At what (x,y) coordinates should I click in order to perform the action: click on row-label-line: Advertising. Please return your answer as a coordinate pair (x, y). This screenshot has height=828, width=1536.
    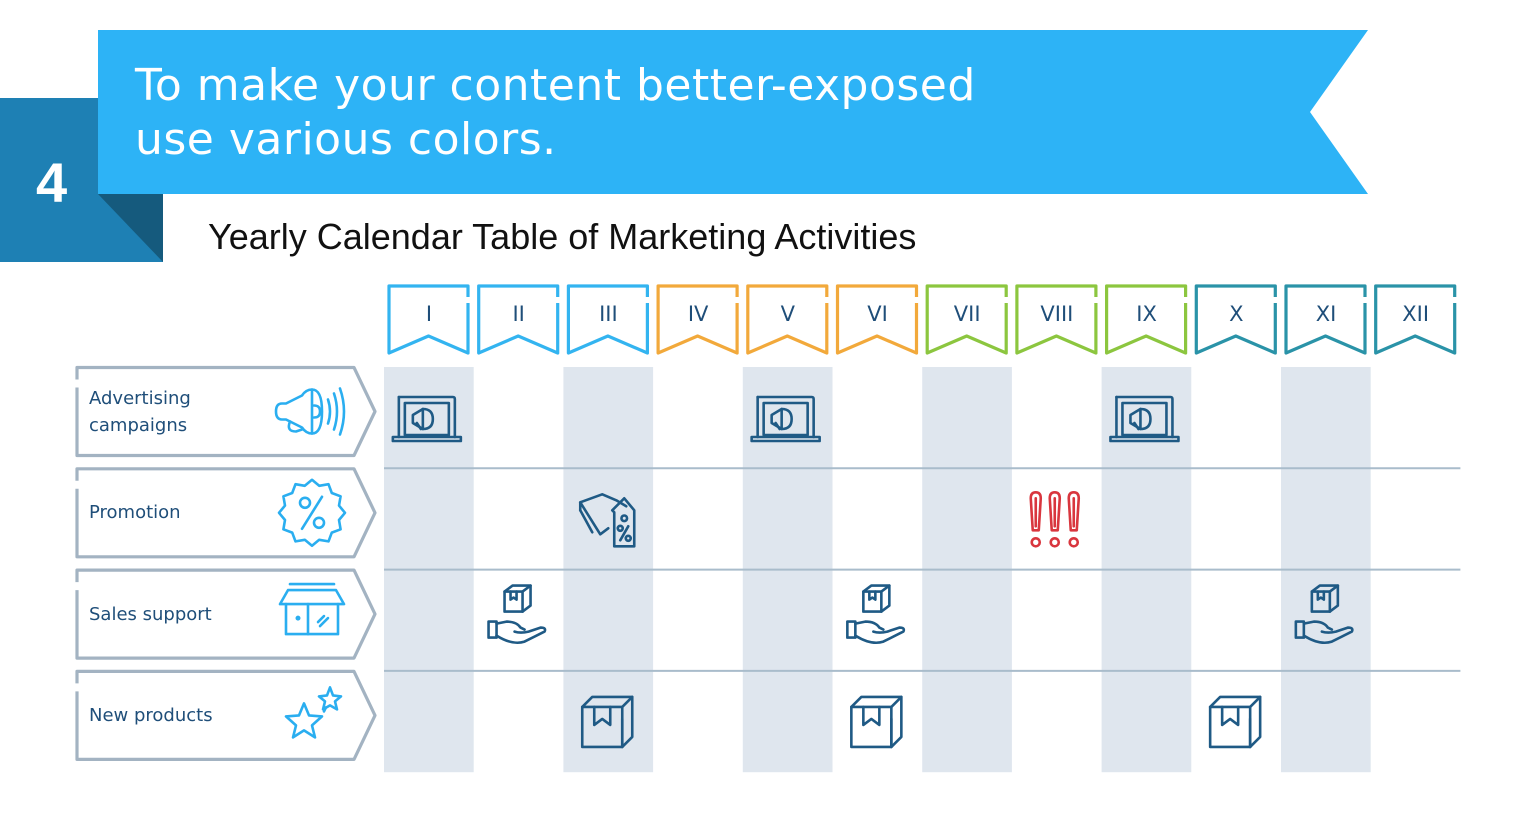
    Looking at the image, I should click on (140, 398).